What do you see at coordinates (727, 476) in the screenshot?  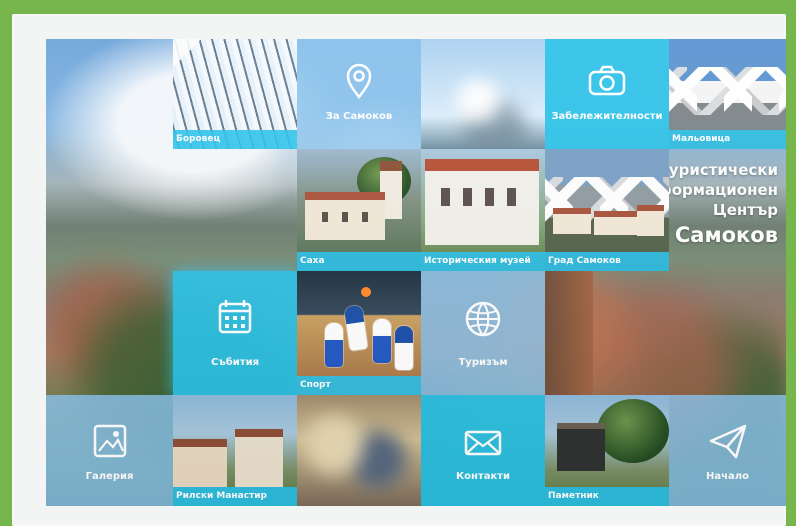 I see `home-label: Начало` at bounding box center [727, 476].